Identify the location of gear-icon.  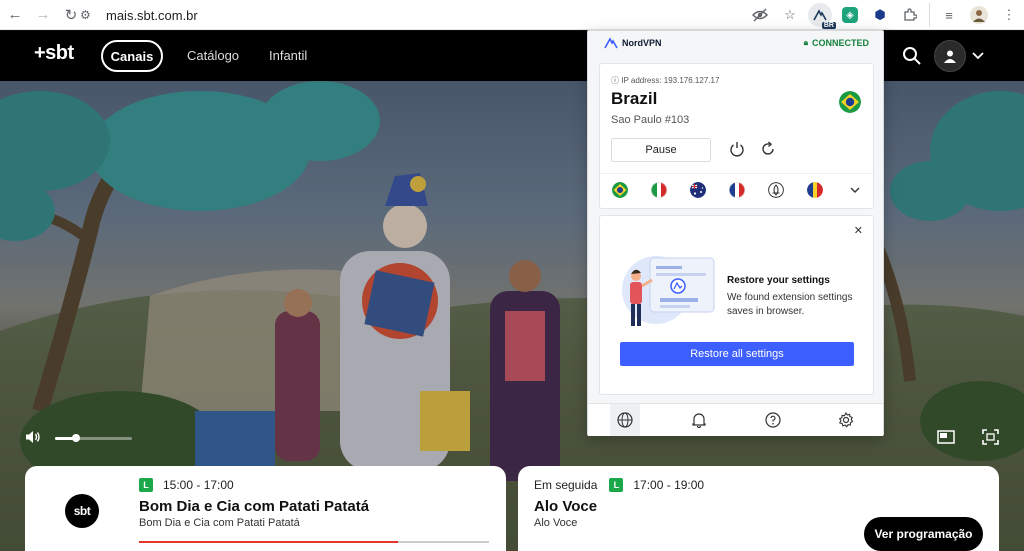
(846, 420).